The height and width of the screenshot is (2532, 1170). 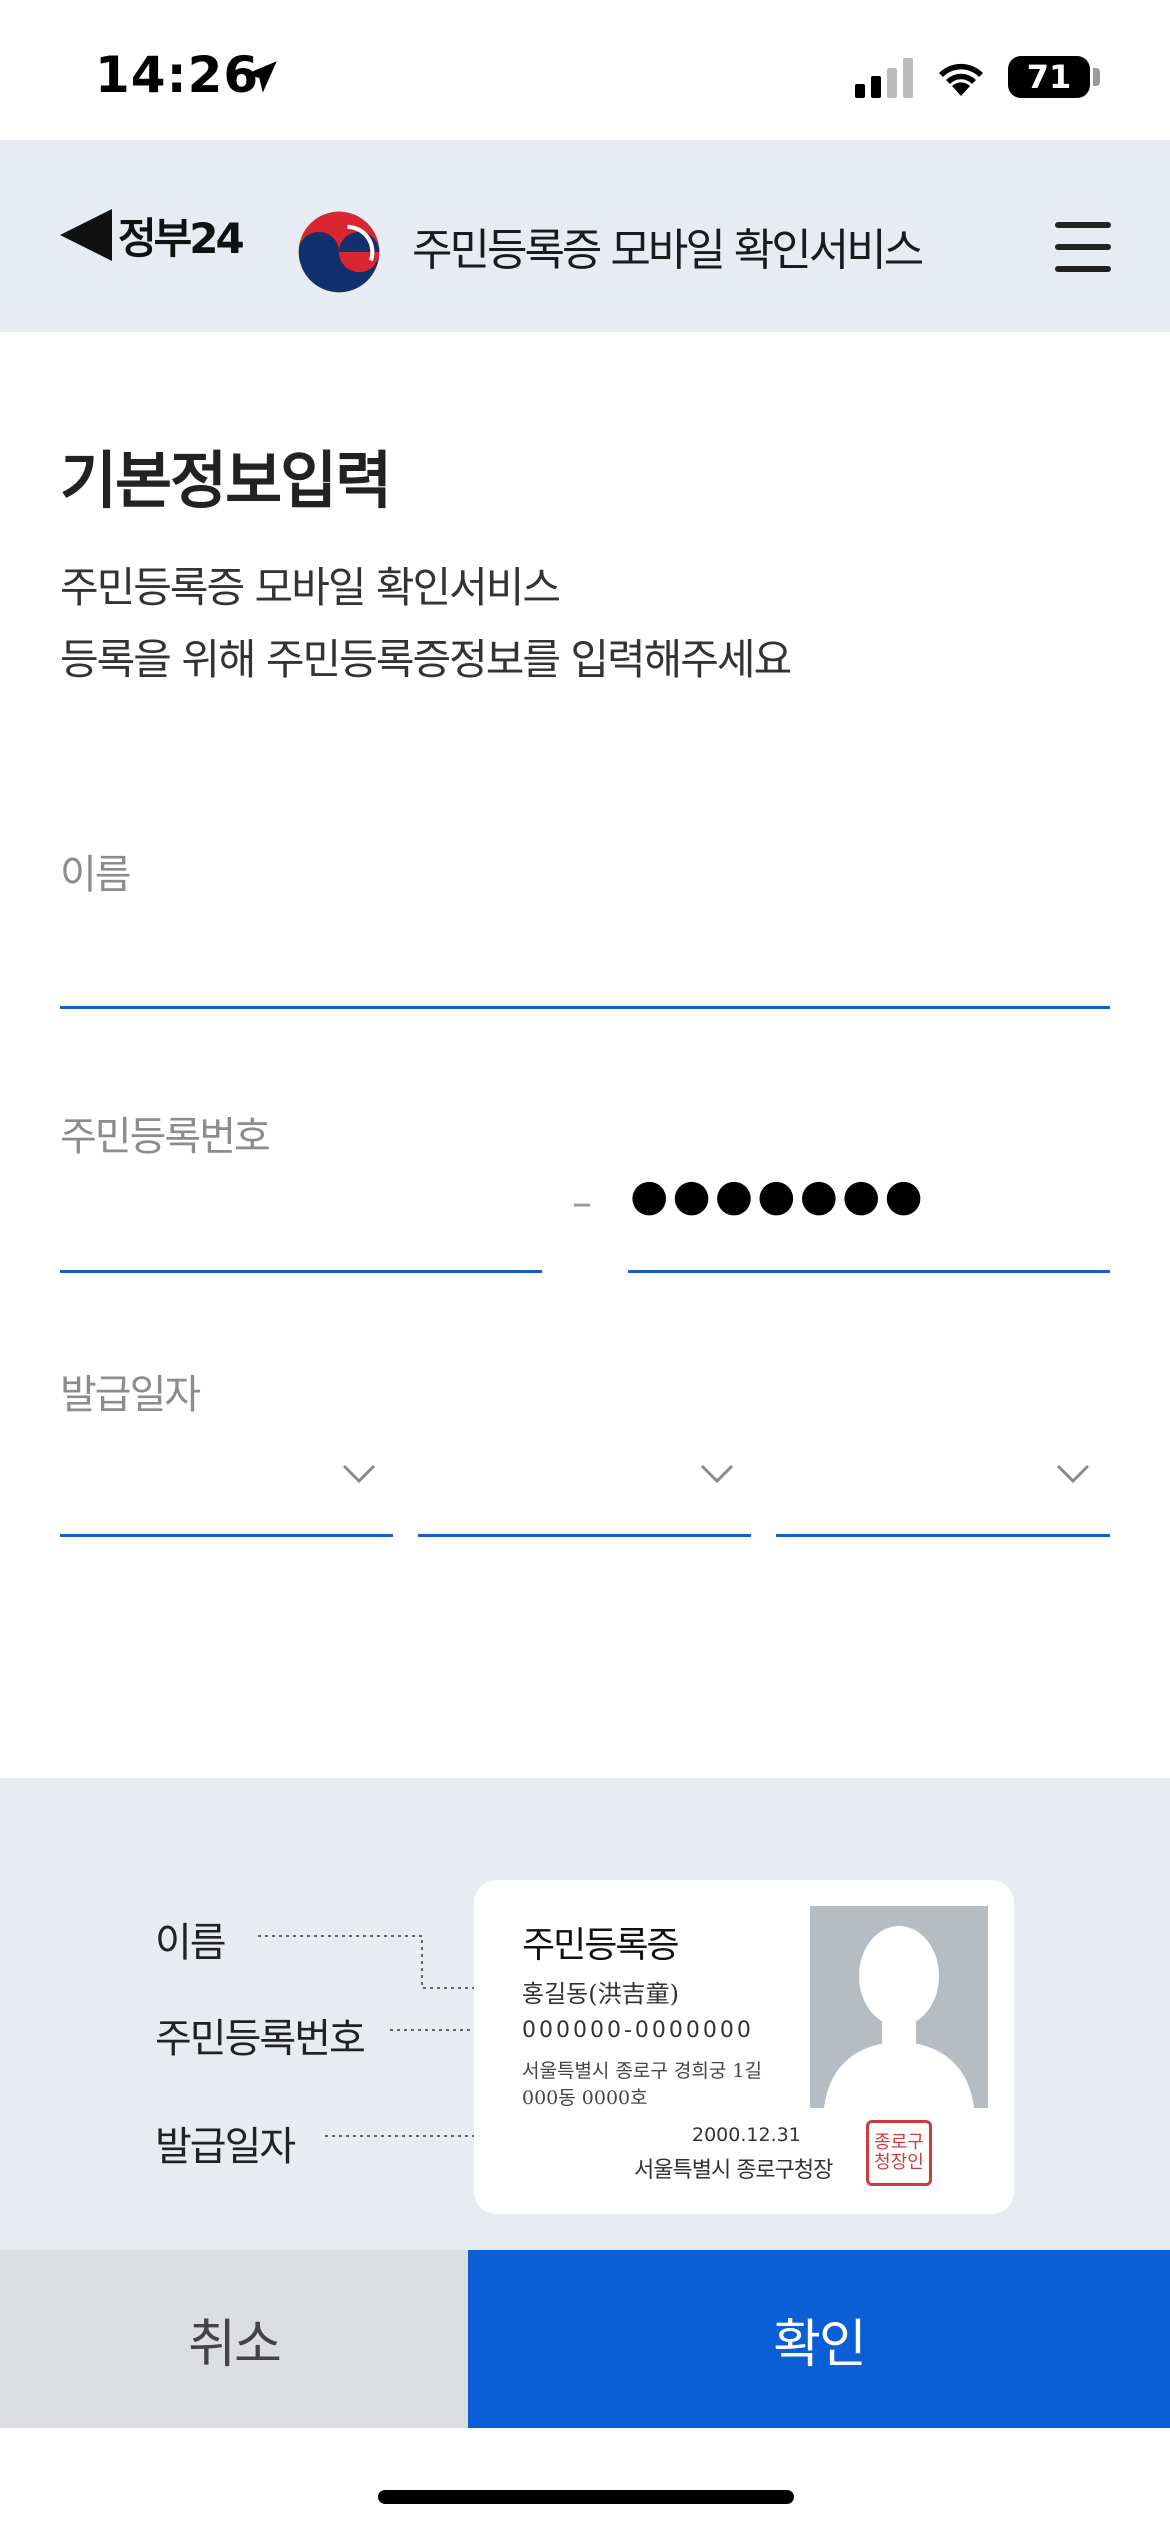 What do you see at coordinates (778, 1195) in the screenshot?
I see `rrn-back-input: ●●●●●●●` at bounding box center [778, 1195].